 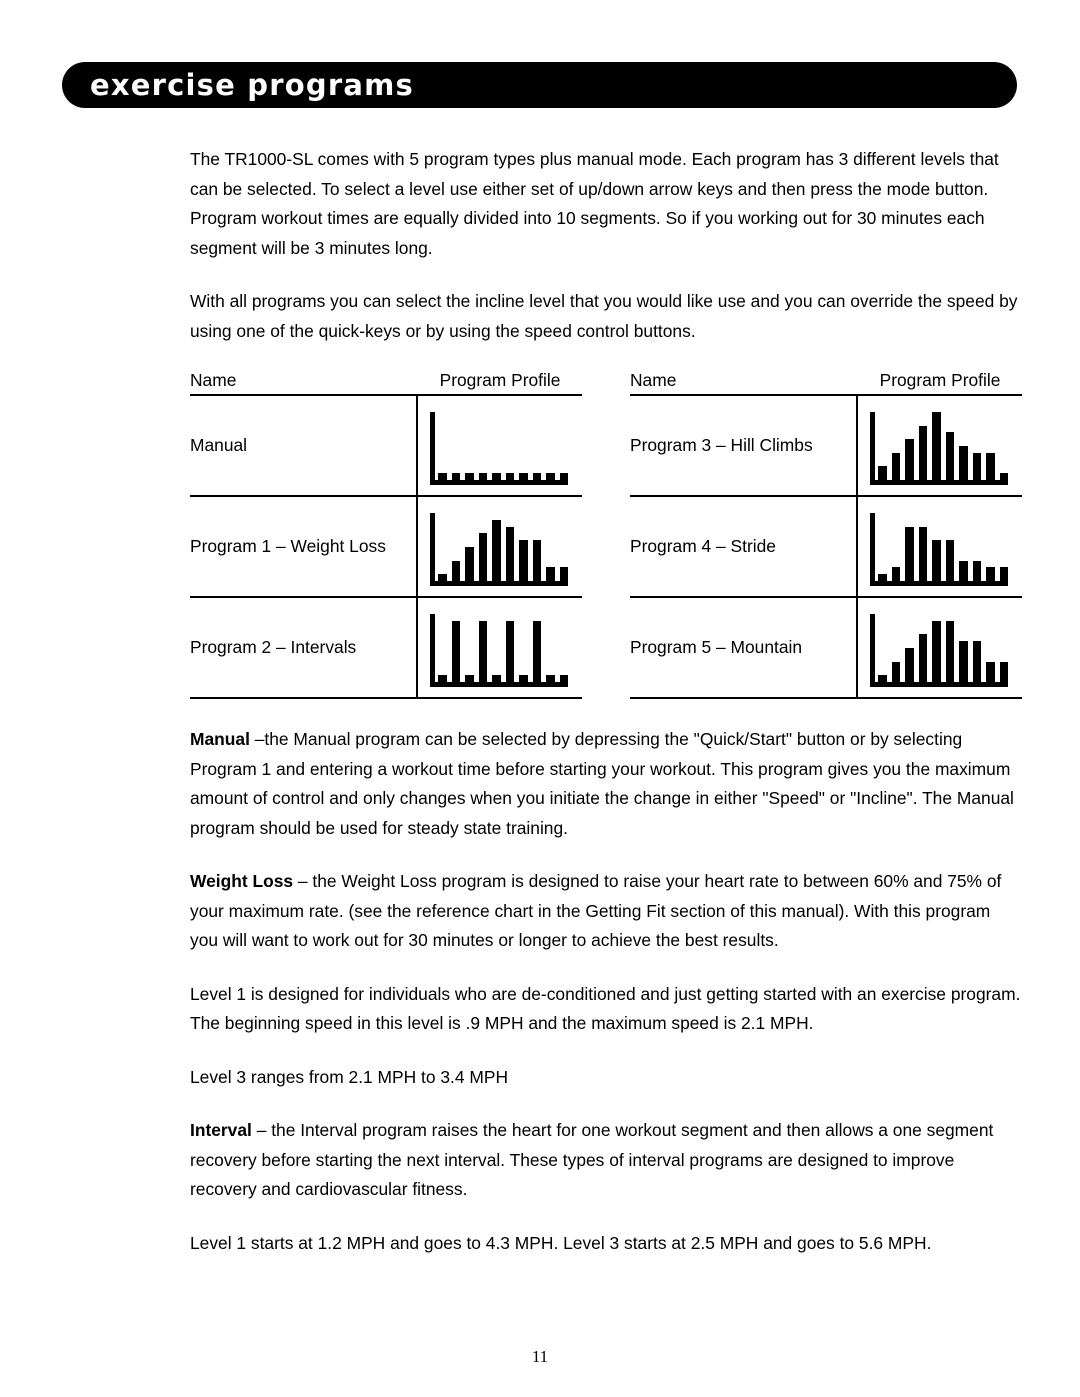 I want to click on table-row: Manual, so click(x=386, y=446).